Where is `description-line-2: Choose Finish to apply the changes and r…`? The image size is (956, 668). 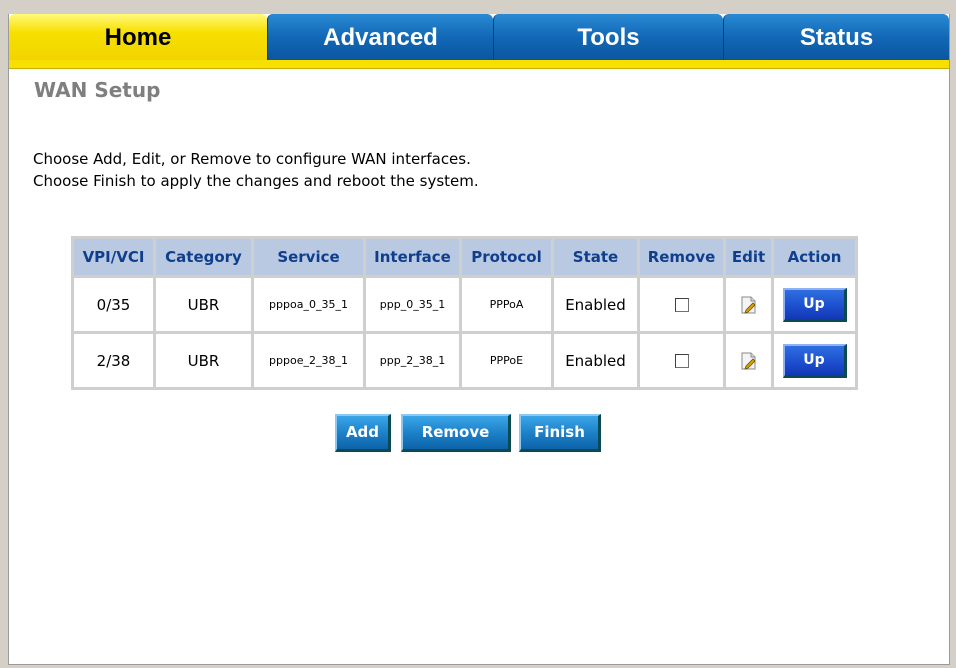
description-line-2: Choose Finish to apply the changes and r… is located at coordinates (256, 181).